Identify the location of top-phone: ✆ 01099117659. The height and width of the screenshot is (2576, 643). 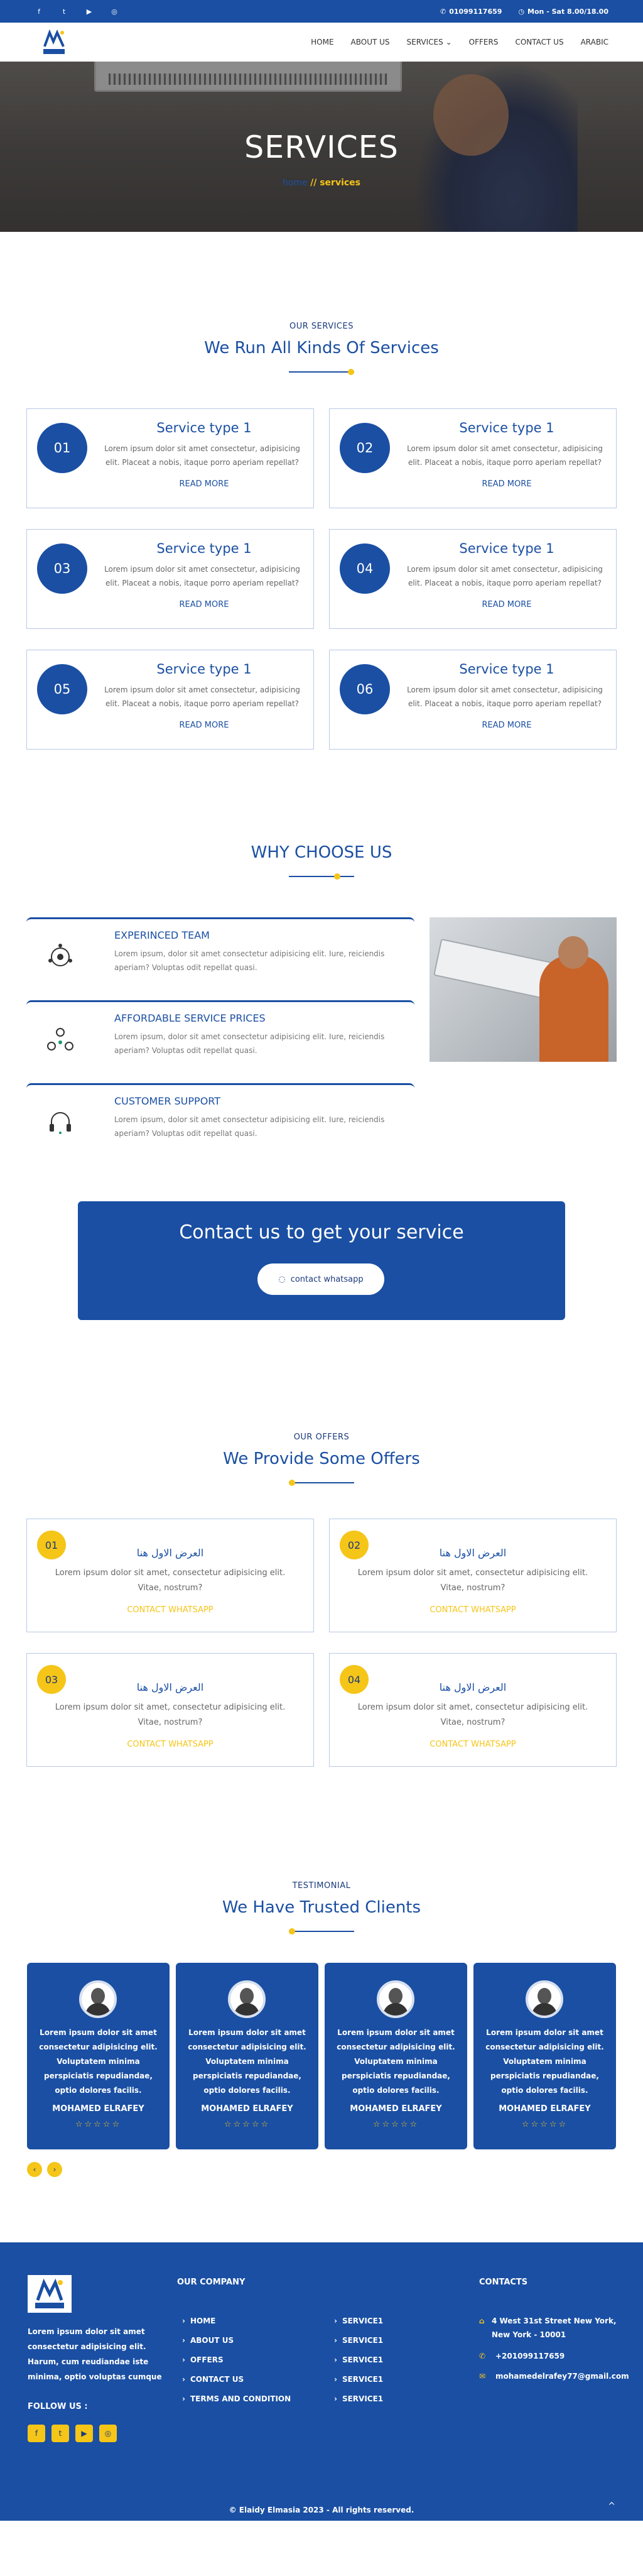
(471, 12).